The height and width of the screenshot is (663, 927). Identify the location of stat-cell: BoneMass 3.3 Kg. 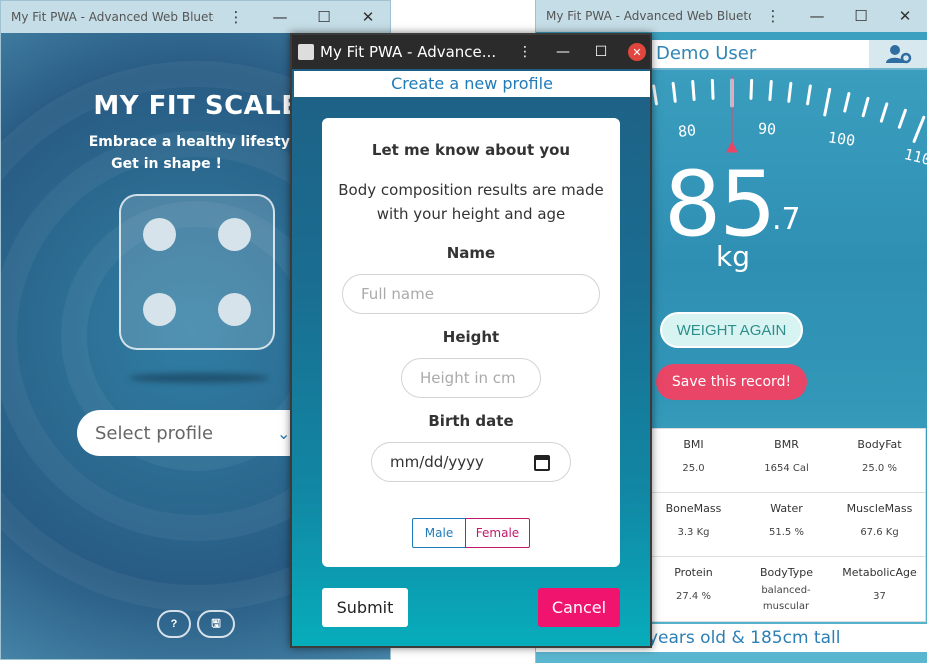
(693, 525).